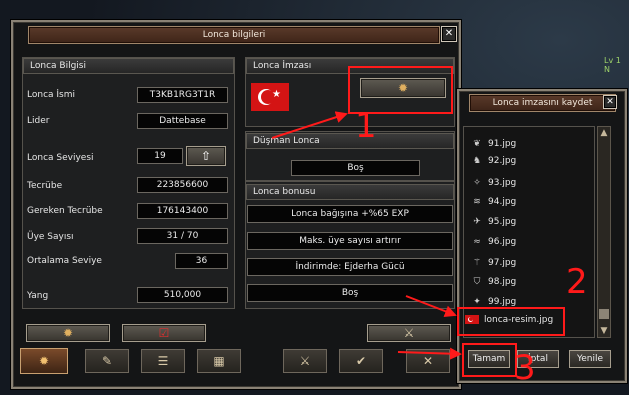  I want to click on annotation-number-1: 1, so click(366, 126).